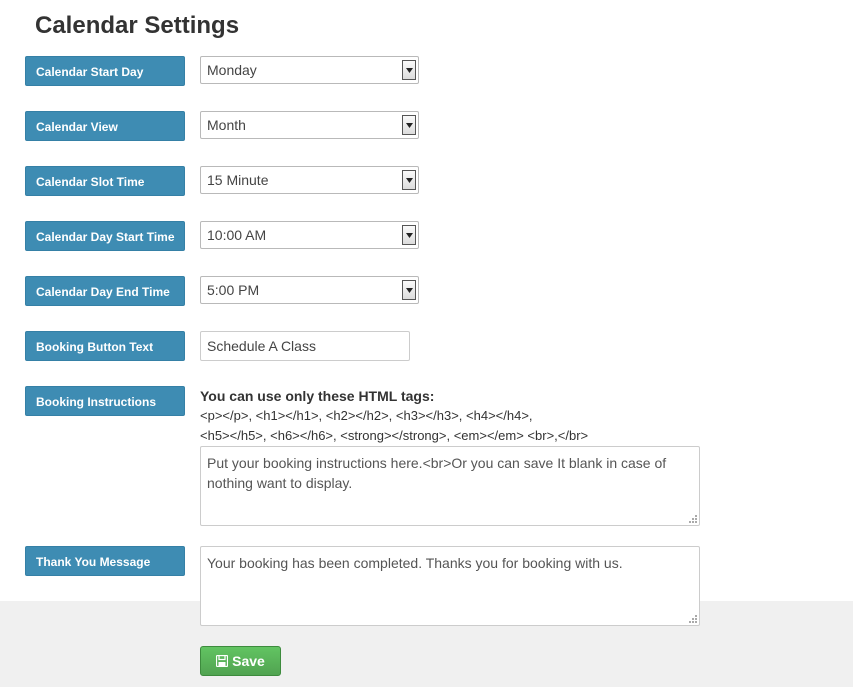  I want to click on instructions-label: Booking Instructions, so click(105, 401).